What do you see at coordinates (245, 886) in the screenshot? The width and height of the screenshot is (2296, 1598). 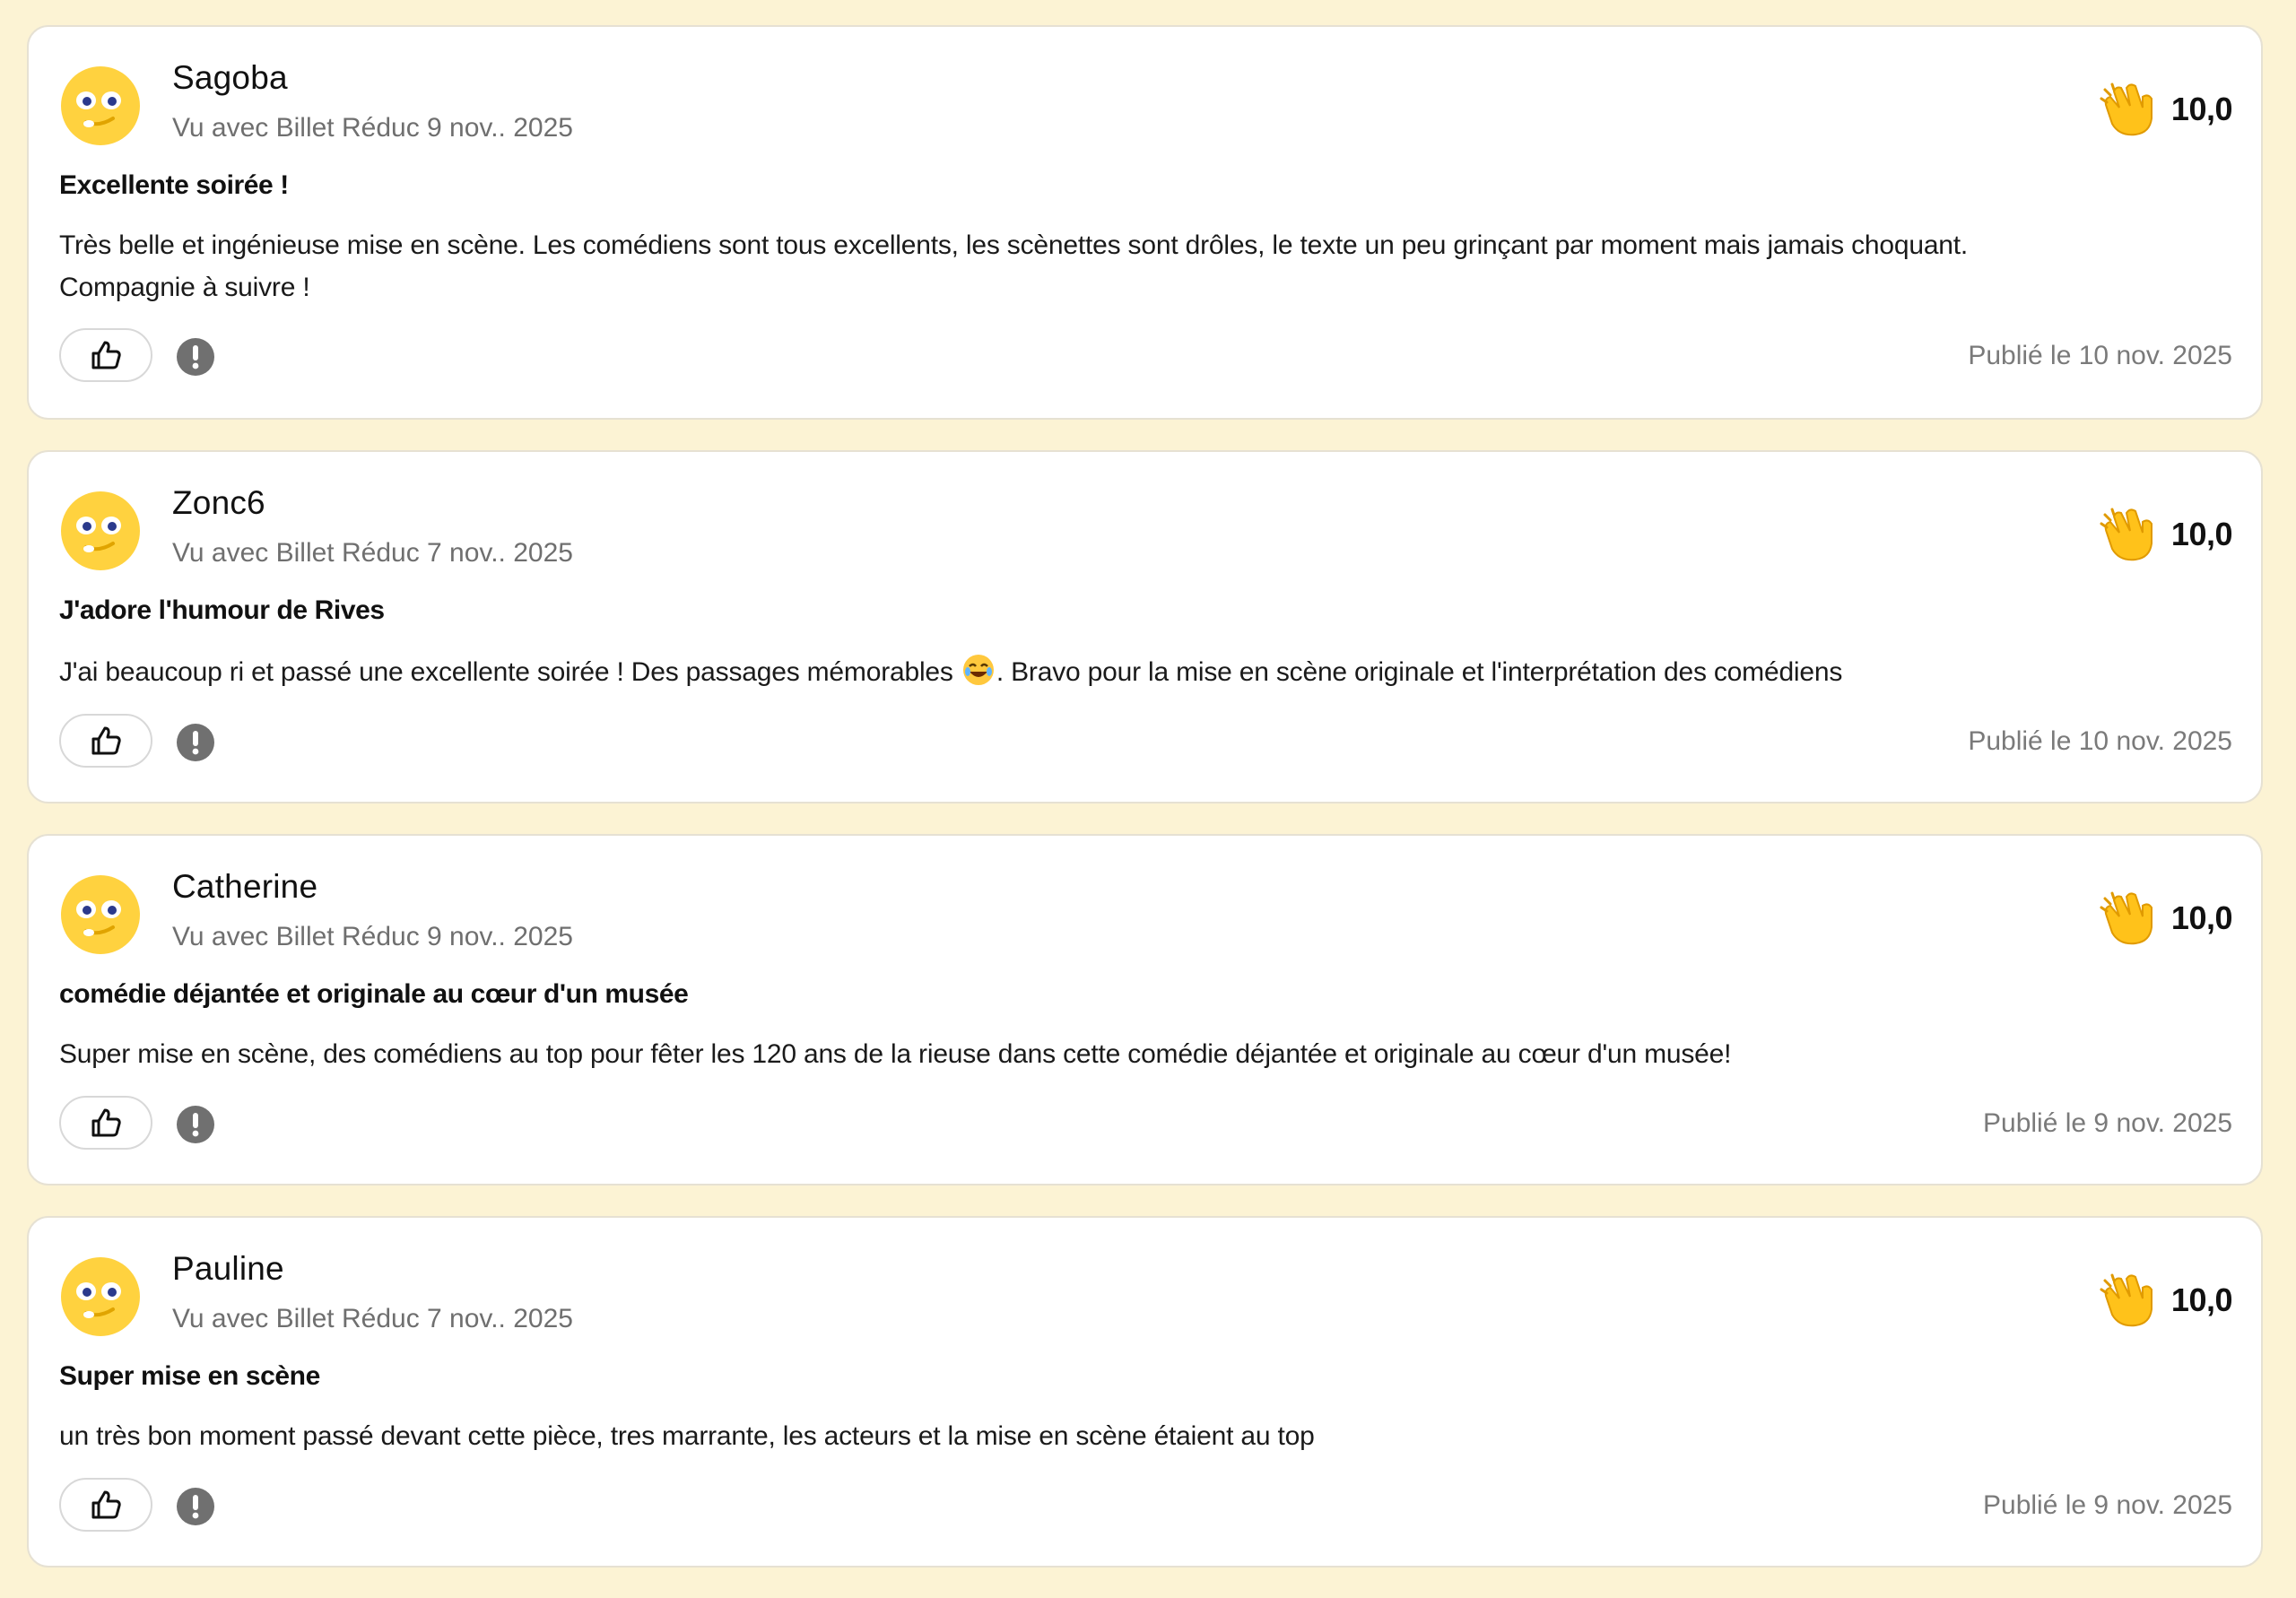 I see `review-author: Catherine` at bounding box center [245, 886].